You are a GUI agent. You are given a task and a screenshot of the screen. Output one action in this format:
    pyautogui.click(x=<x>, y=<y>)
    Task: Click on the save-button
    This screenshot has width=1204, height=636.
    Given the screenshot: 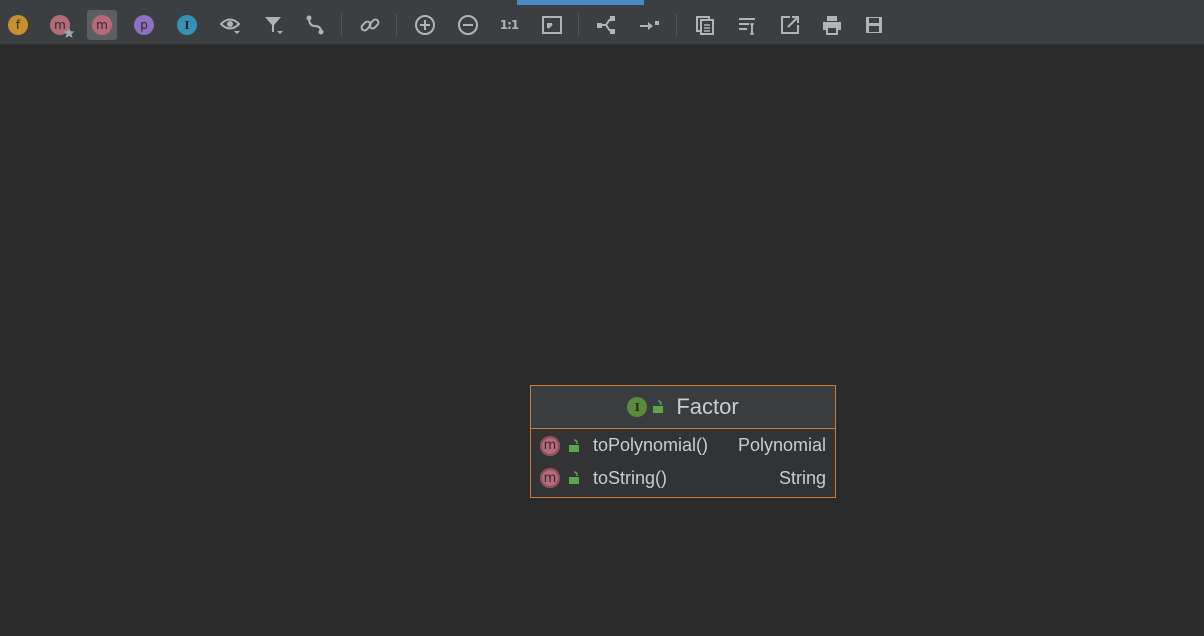 What is the action you would take?
    pyautogui.click(x=874, y=25)
    